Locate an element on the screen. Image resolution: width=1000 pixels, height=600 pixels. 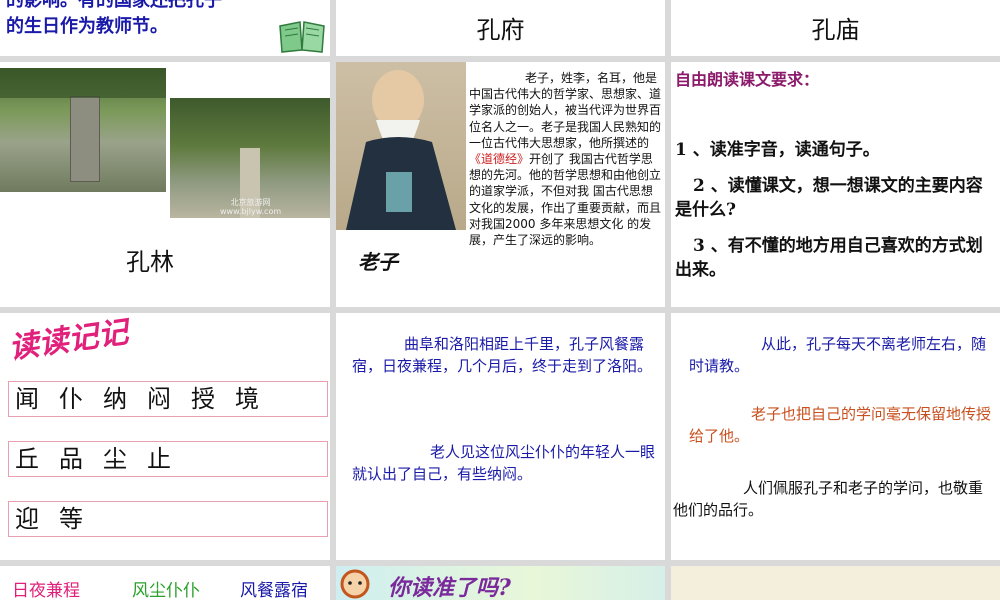
forest-label: 孔林 is located at coordinates (150, 262).